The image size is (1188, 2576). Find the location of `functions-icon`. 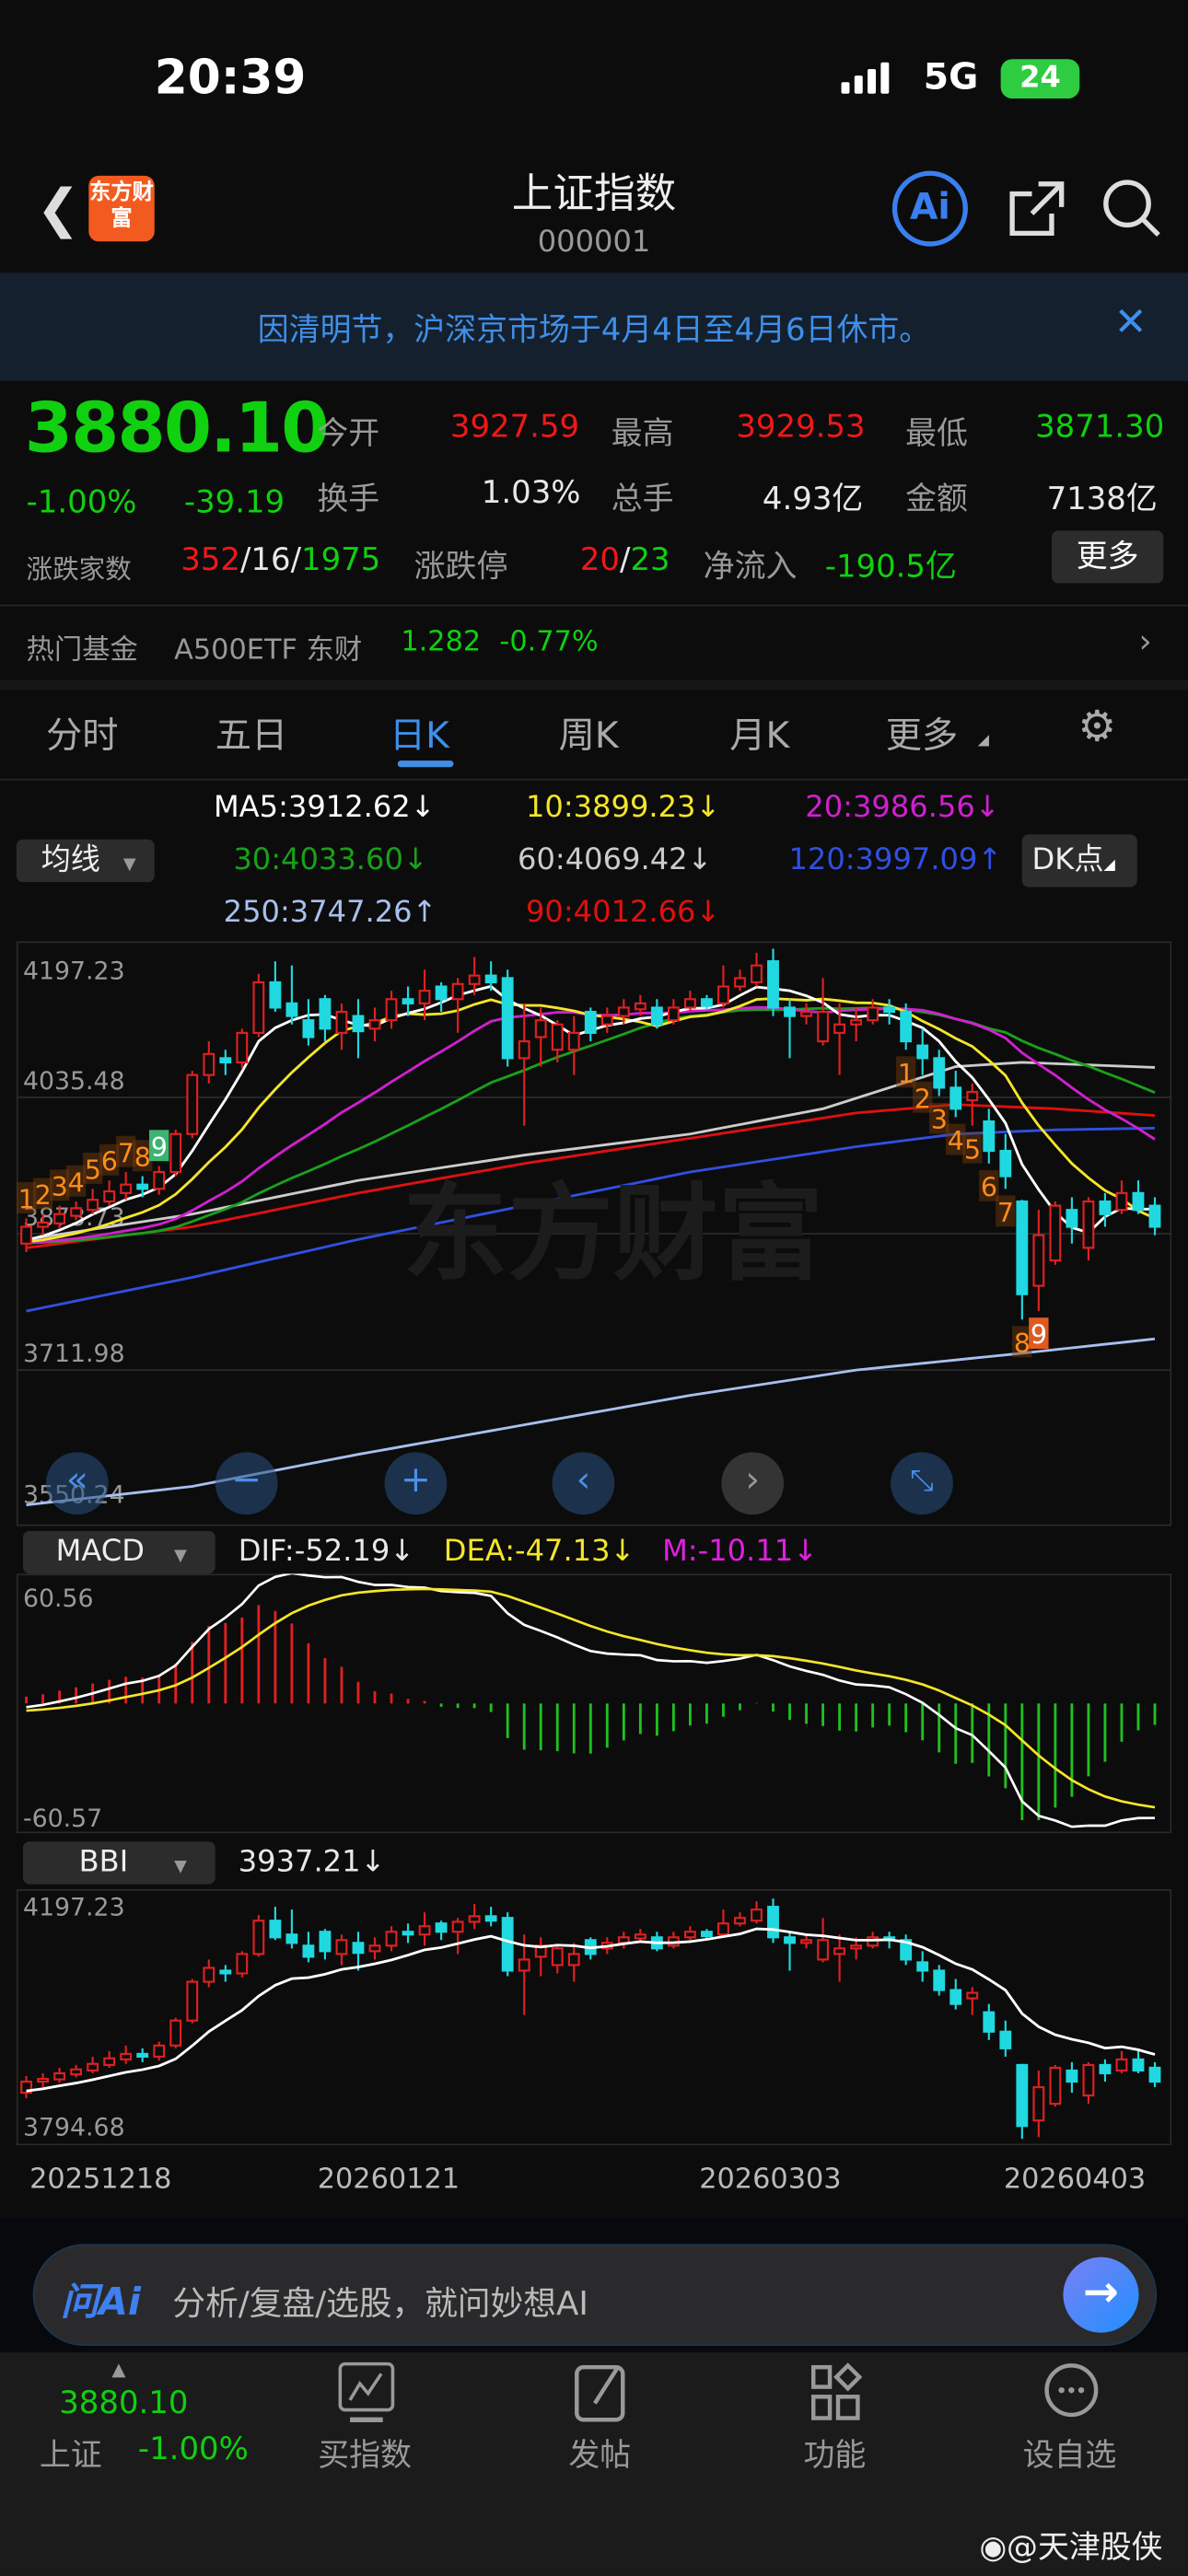

functions-icon is located at coordinates (838, 2393).